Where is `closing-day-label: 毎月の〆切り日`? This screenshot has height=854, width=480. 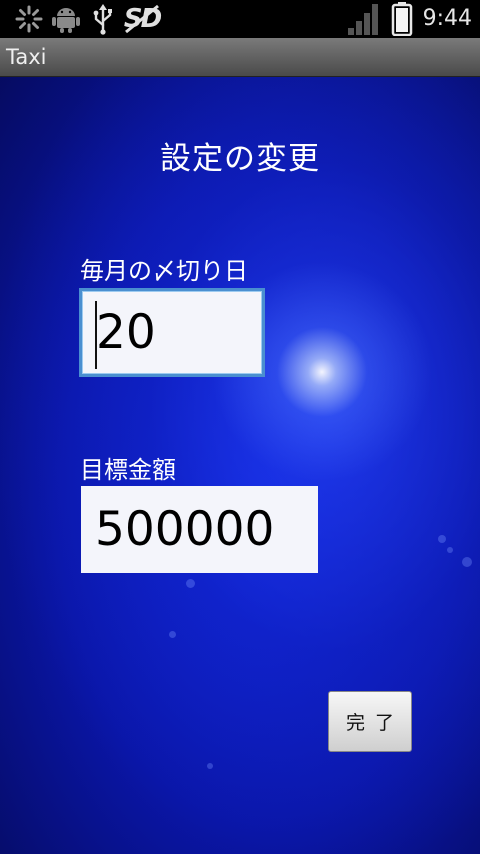
closing-day-label: 毎月の〆切り日 is located at coordinates (164, 271).